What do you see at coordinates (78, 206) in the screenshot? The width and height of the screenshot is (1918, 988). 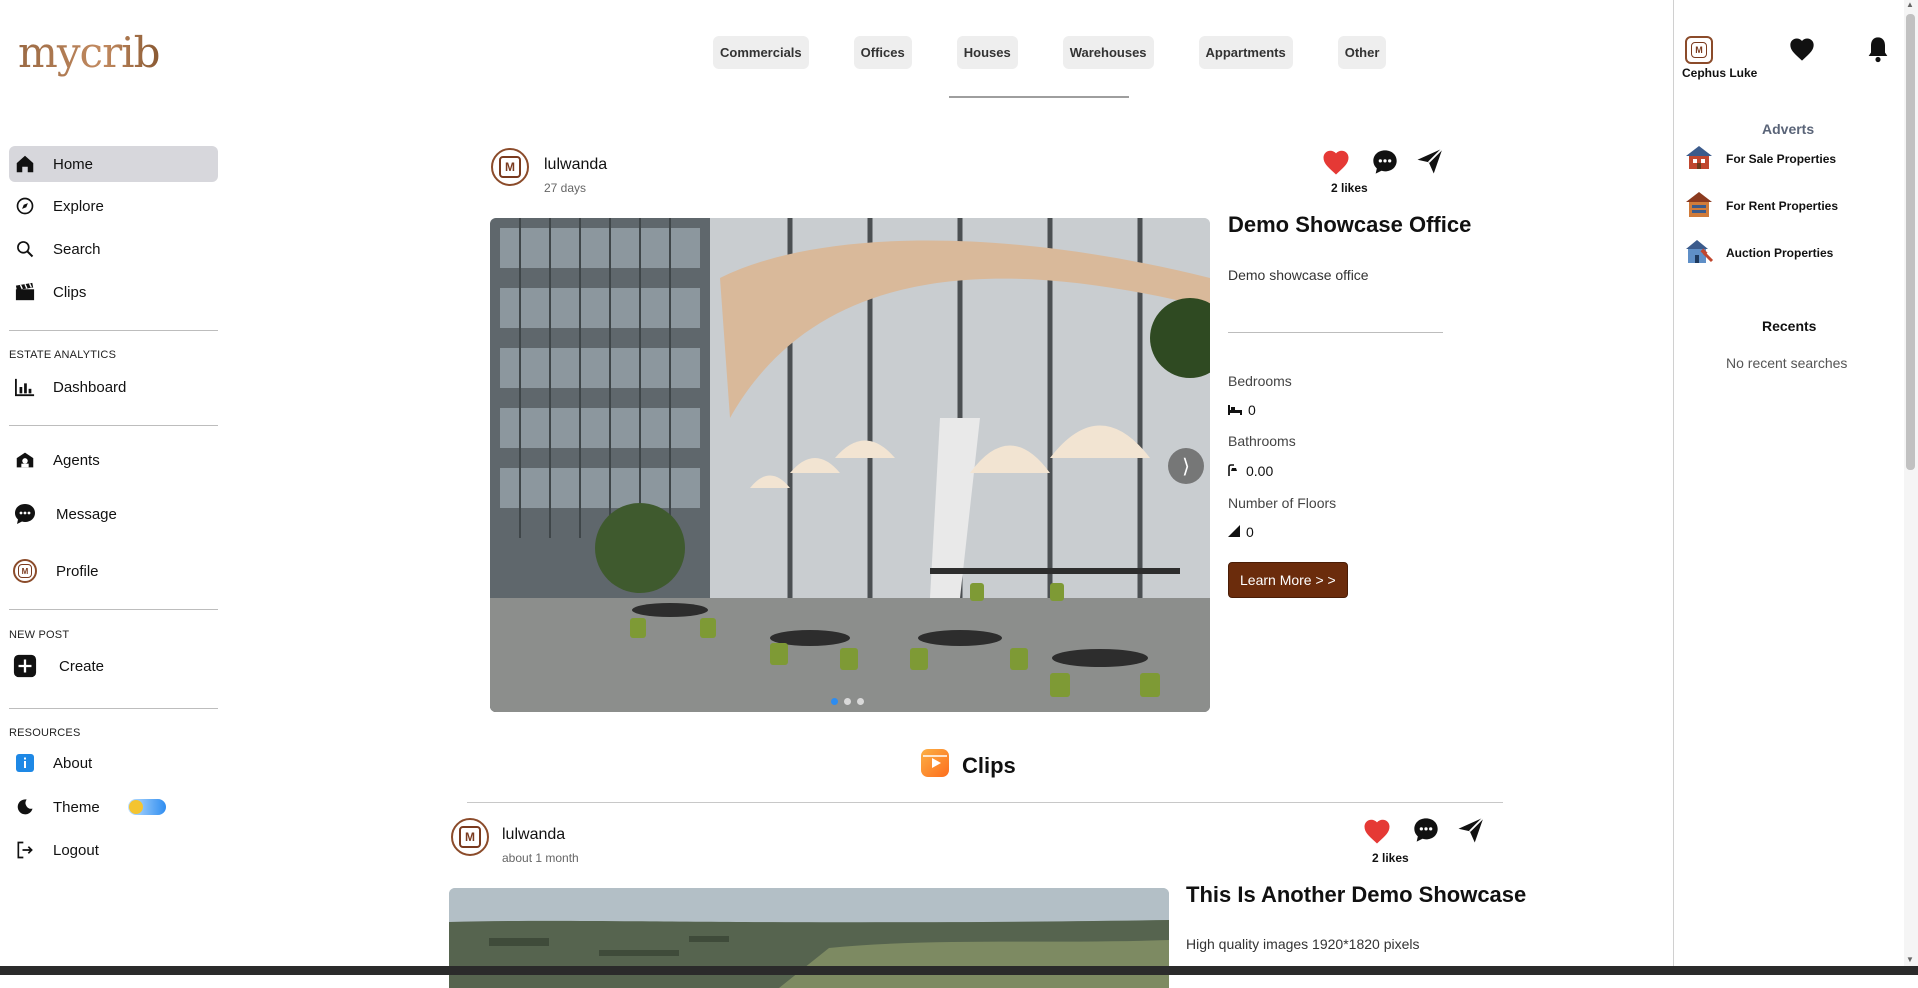 I see `sidebar-item-label: Explore` at bounding box center [78, 206].